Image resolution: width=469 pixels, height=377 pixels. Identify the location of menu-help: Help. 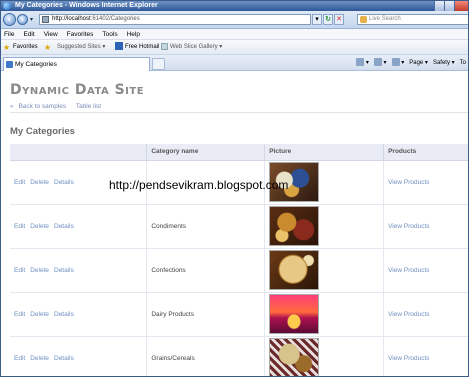
(133, 34).